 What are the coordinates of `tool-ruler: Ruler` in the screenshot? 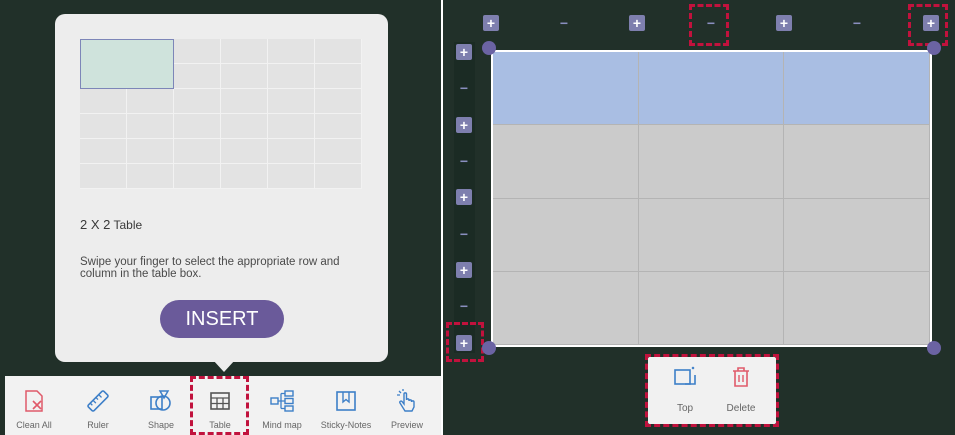 It's located at (98, 405).